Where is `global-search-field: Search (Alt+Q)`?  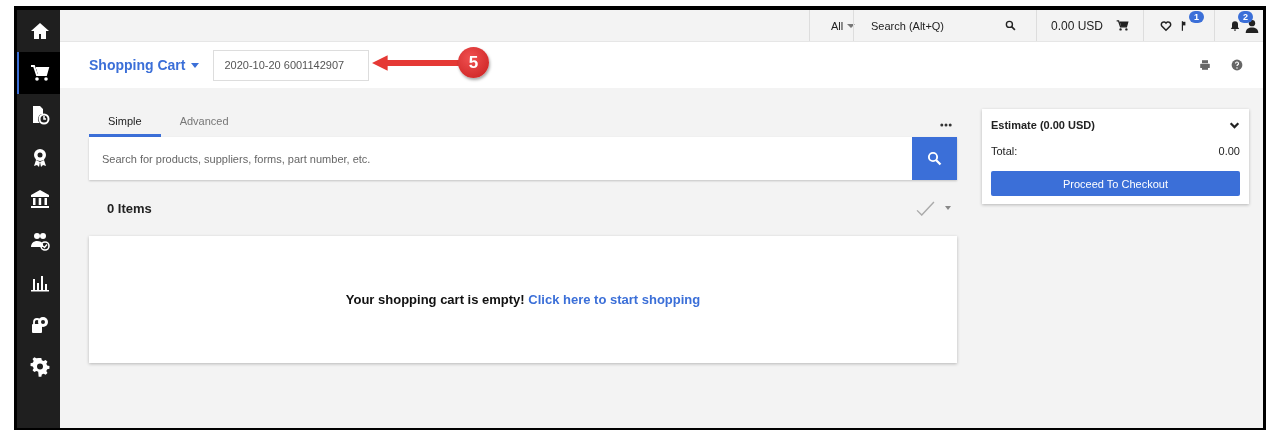 global-search-field: Search (Alt+Q) is located at coordinates (926, 25).